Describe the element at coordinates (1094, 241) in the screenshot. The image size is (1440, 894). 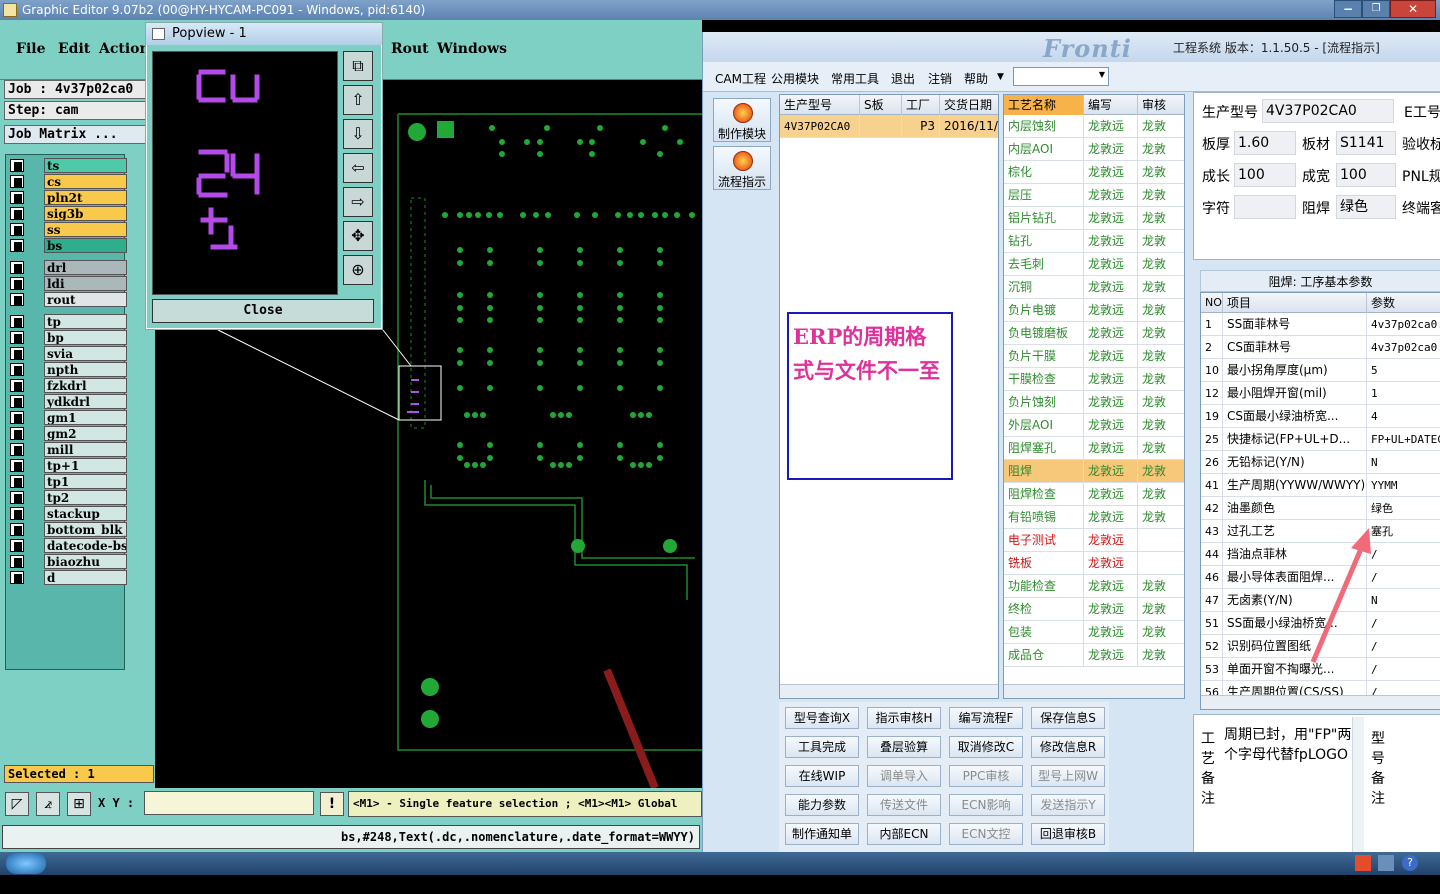
I see `table-row: 钻孔 龙敦远 龙敦` at that location.